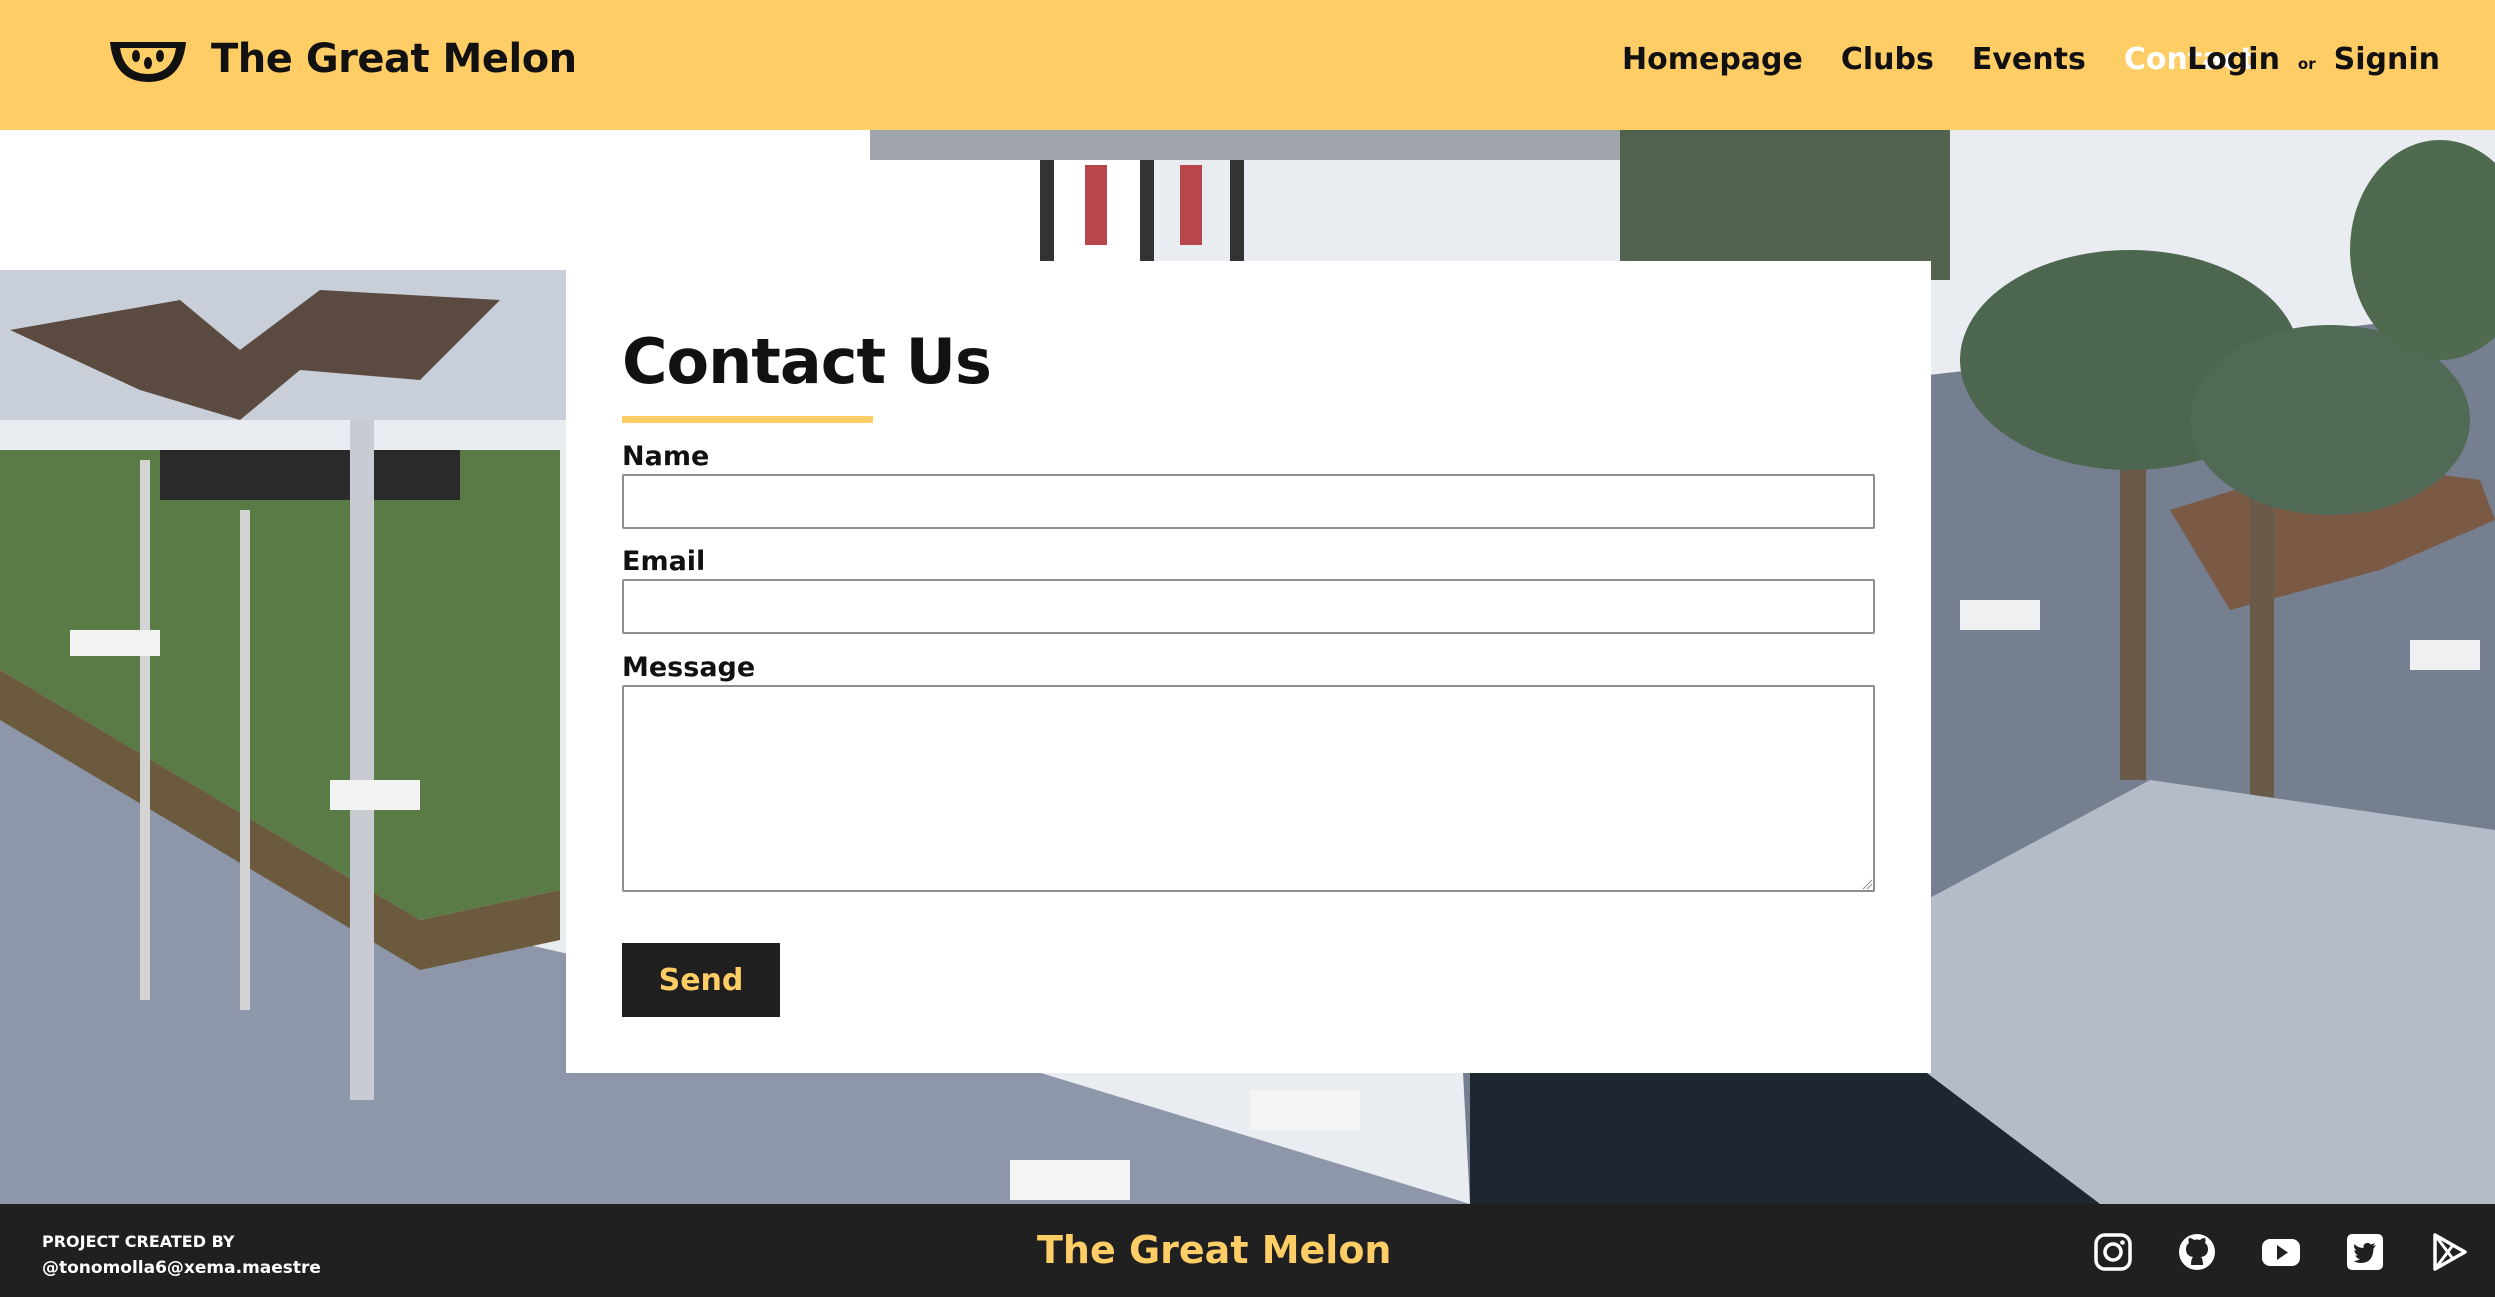 This screenshot has height=1297, width=2495. Describe the element at coordinates (747, 419) in the screenshot. I see `title-underline` at that location.